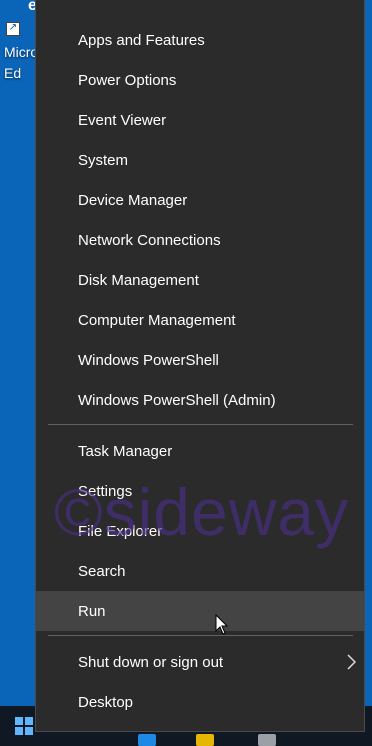 The width and height of the screenshot is (372, 746). Describe the element at coordinates (200, 531) in the screenshot. I see `menu-item-file-explorer: File Explorer` at that location.